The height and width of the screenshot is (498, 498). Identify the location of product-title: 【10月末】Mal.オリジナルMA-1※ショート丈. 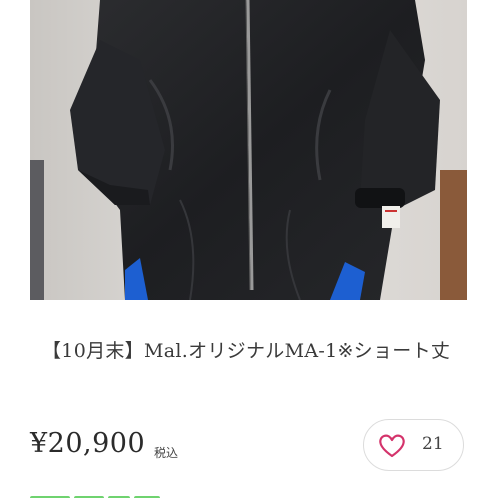
(247, 351).